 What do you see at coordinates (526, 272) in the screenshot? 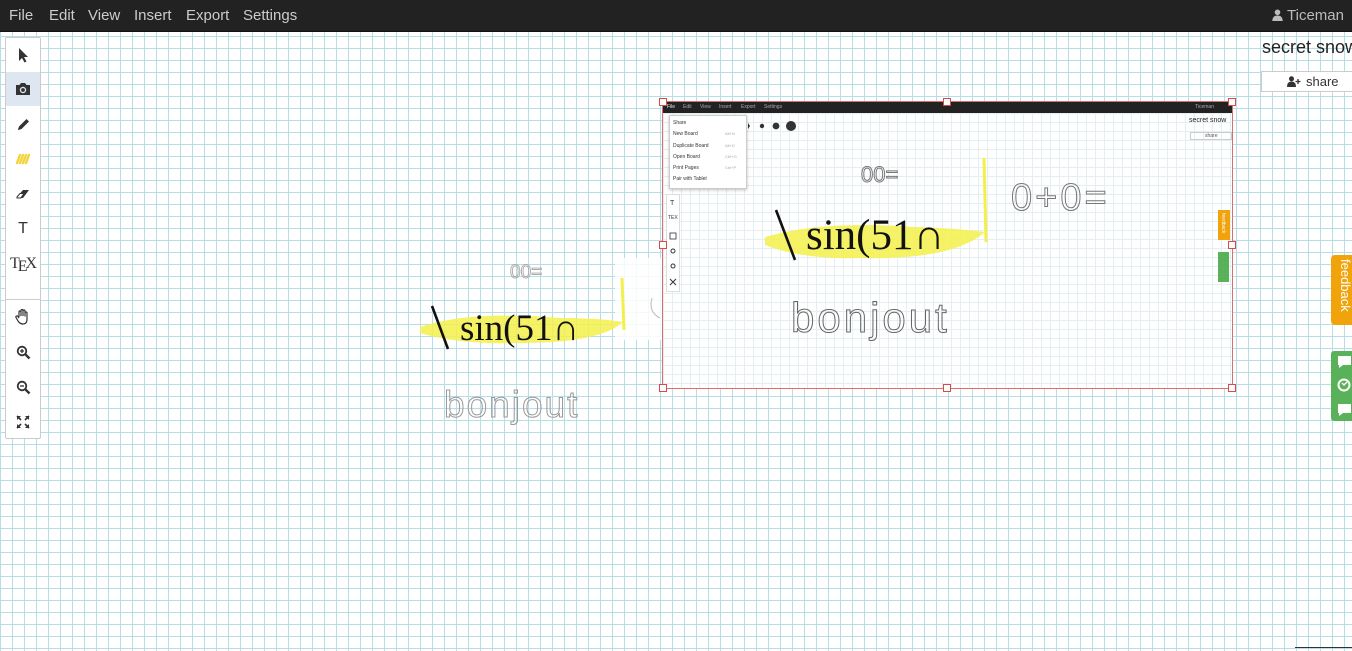
I see `scribble-top: 00=` at bounding box center [526, 272].